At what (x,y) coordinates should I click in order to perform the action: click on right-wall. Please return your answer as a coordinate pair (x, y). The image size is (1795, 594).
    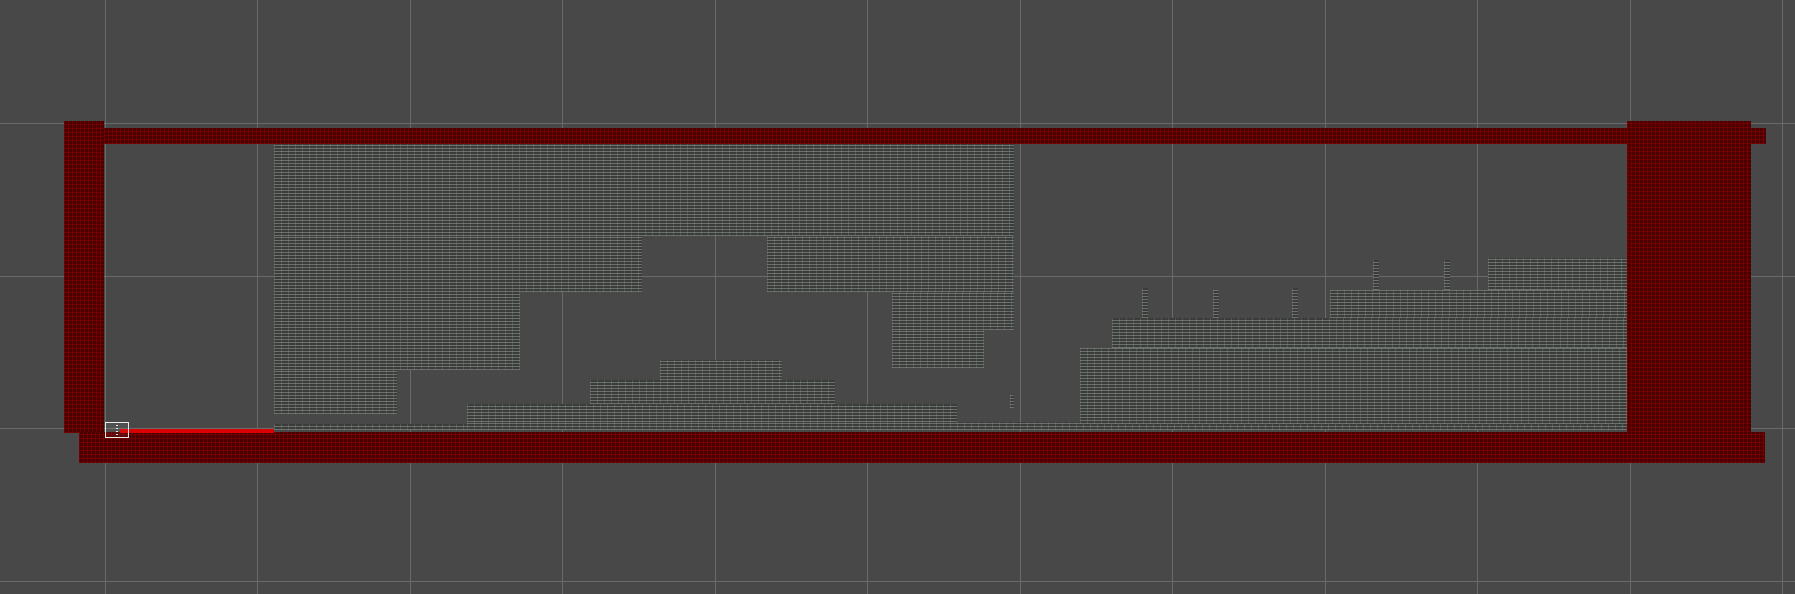
    Looking at the image, I should click on (1689, 276).